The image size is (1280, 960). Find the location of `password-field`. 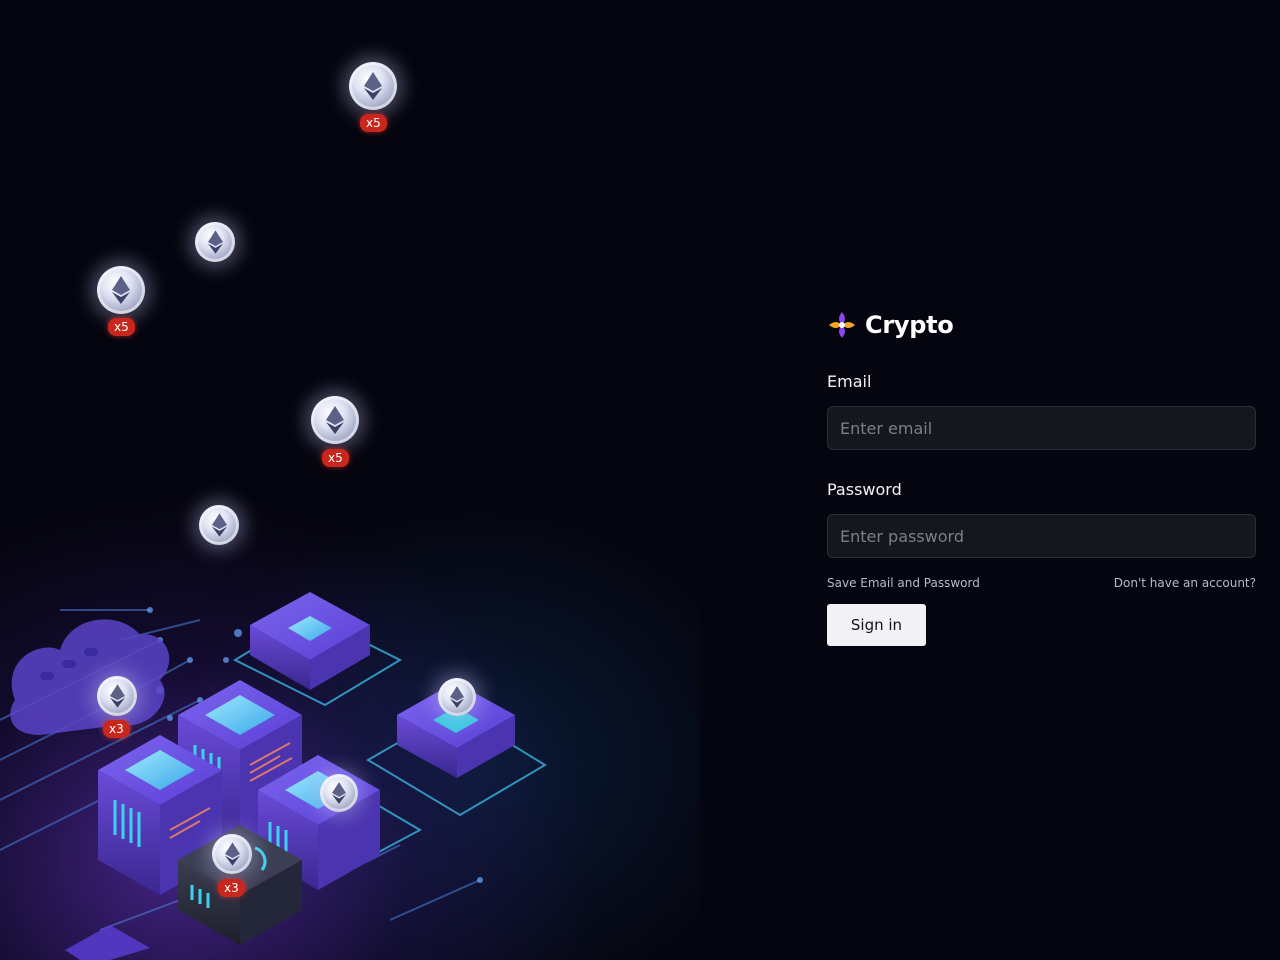

password-field is located at coordinates (1041, 536).